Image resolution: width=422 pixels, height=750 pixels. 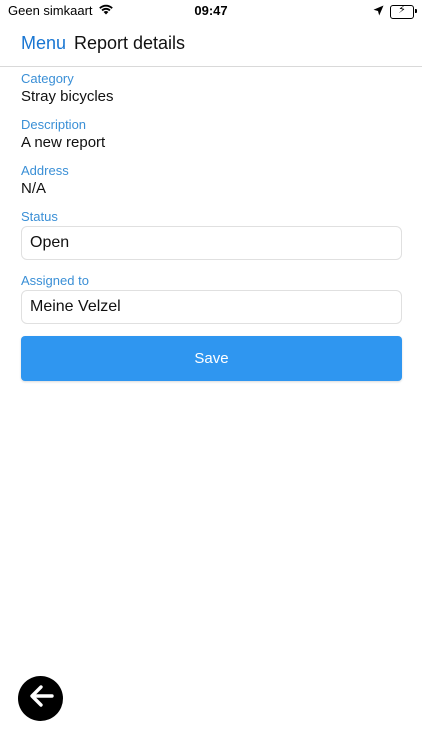 I want to click on arrow-left-icon, so click(x=41, y=698).